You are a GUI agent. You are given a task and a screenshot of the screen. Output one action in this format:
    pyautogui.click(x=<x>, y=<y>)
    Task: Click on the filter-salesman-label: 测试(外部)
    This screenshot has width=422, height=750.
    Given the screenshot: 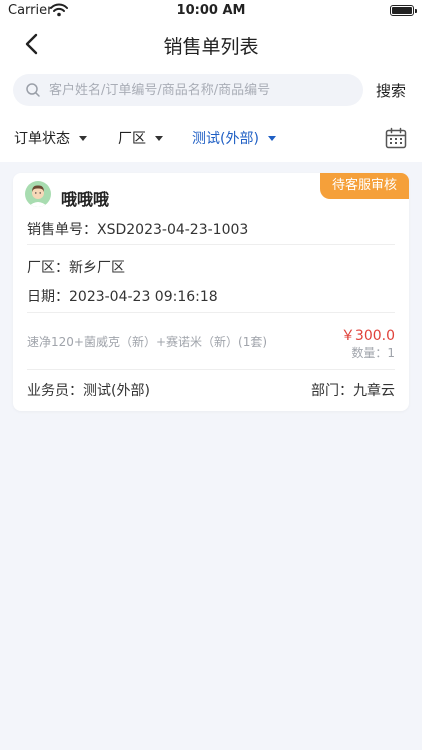 What is the action you would take?
    pyautogui.click(x=225, y=139)
    